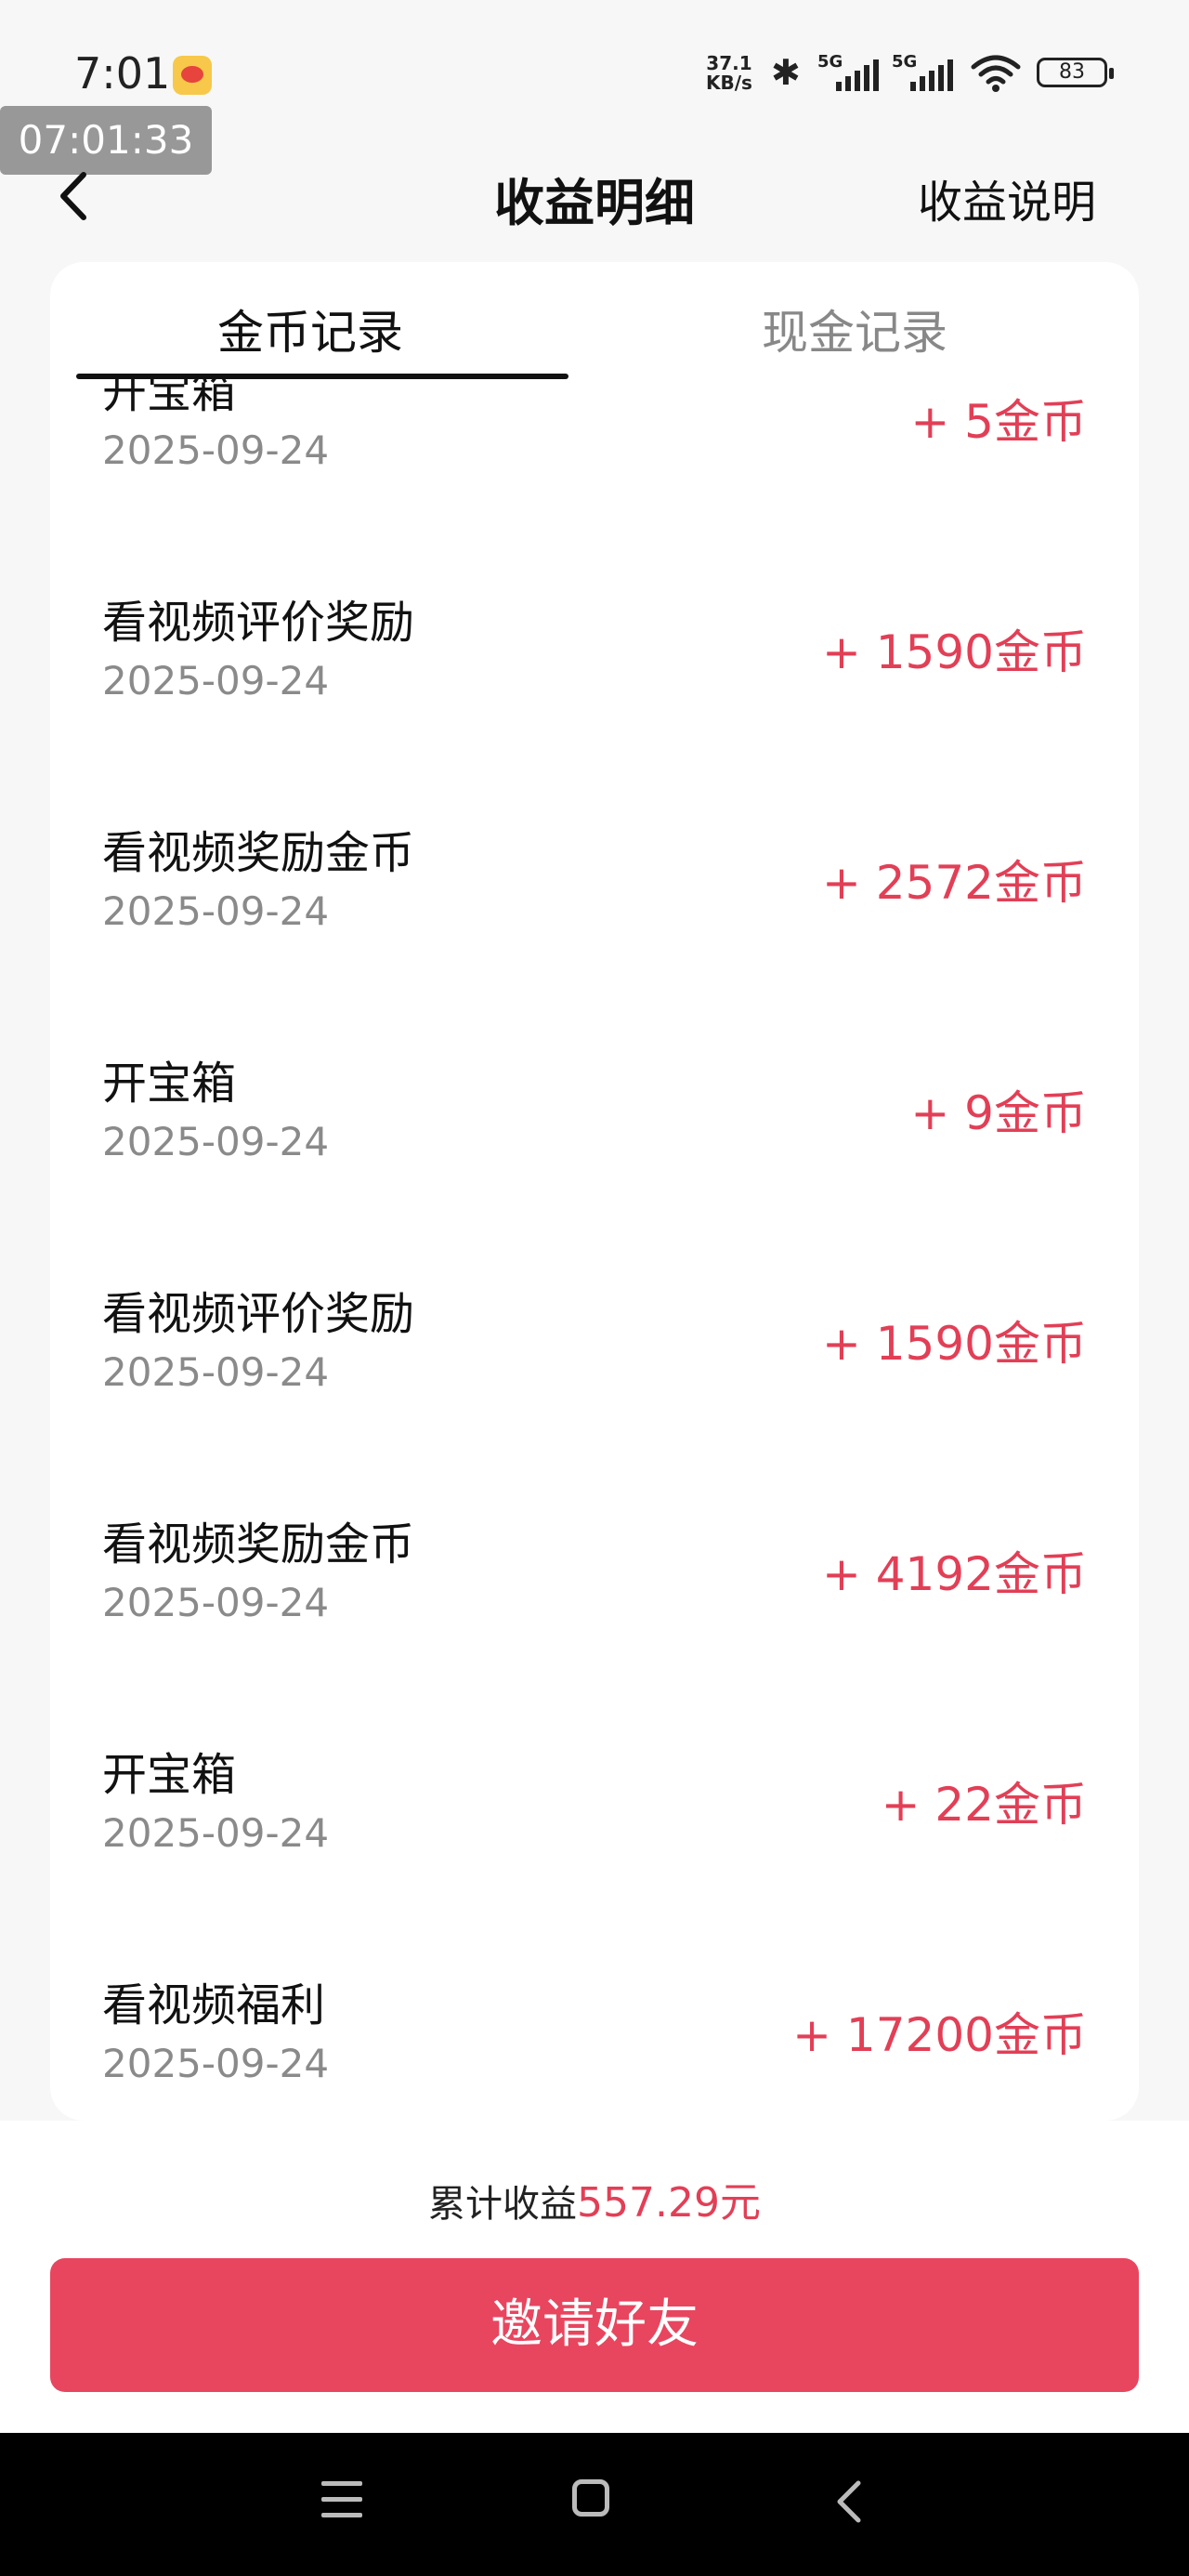 This screenshot has width=1189, height=2576. Describe the element at coordinates (594, 2044) in the screenshot. I see `list-item: 看视频福利 2025-09-24 + 17200金币` at that location.